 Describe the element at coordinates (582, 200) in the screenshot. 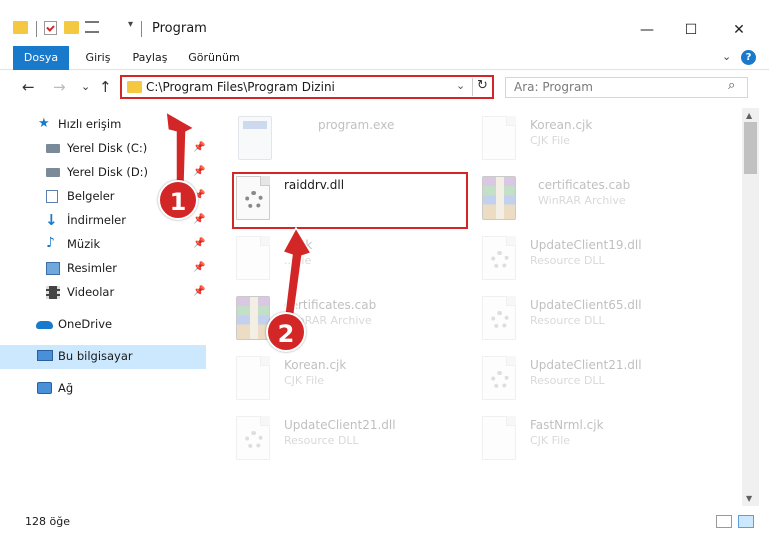

I see `file-type: WinRAR Archive` at that location.